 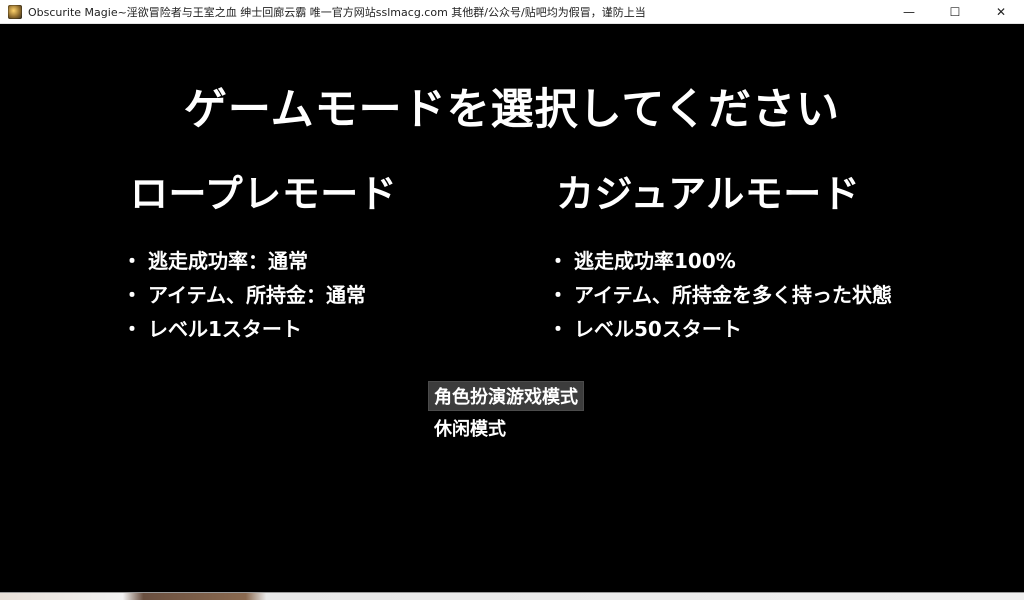 I want to click on window-controls: — ☐ ✕, so click(x=955, y=12).